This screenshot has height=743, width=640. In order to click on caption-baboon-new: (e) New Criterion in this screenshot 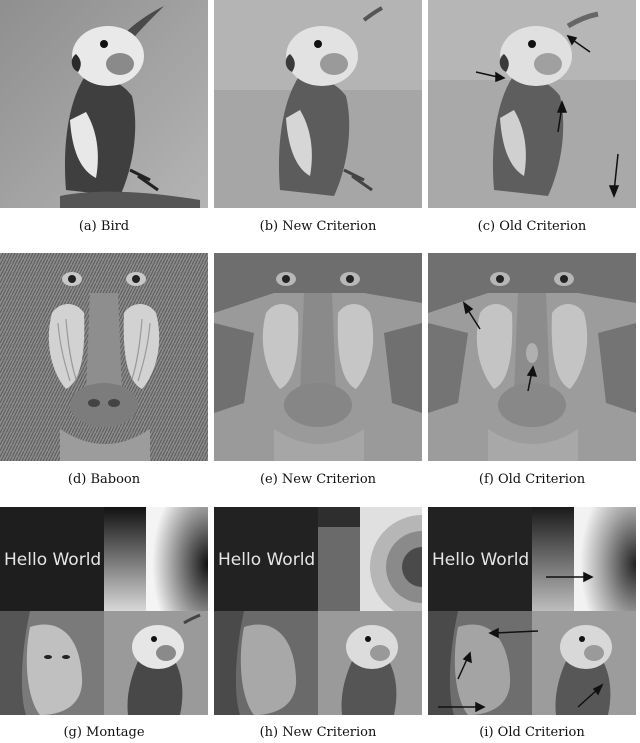, I will do `click(318, 479)`.